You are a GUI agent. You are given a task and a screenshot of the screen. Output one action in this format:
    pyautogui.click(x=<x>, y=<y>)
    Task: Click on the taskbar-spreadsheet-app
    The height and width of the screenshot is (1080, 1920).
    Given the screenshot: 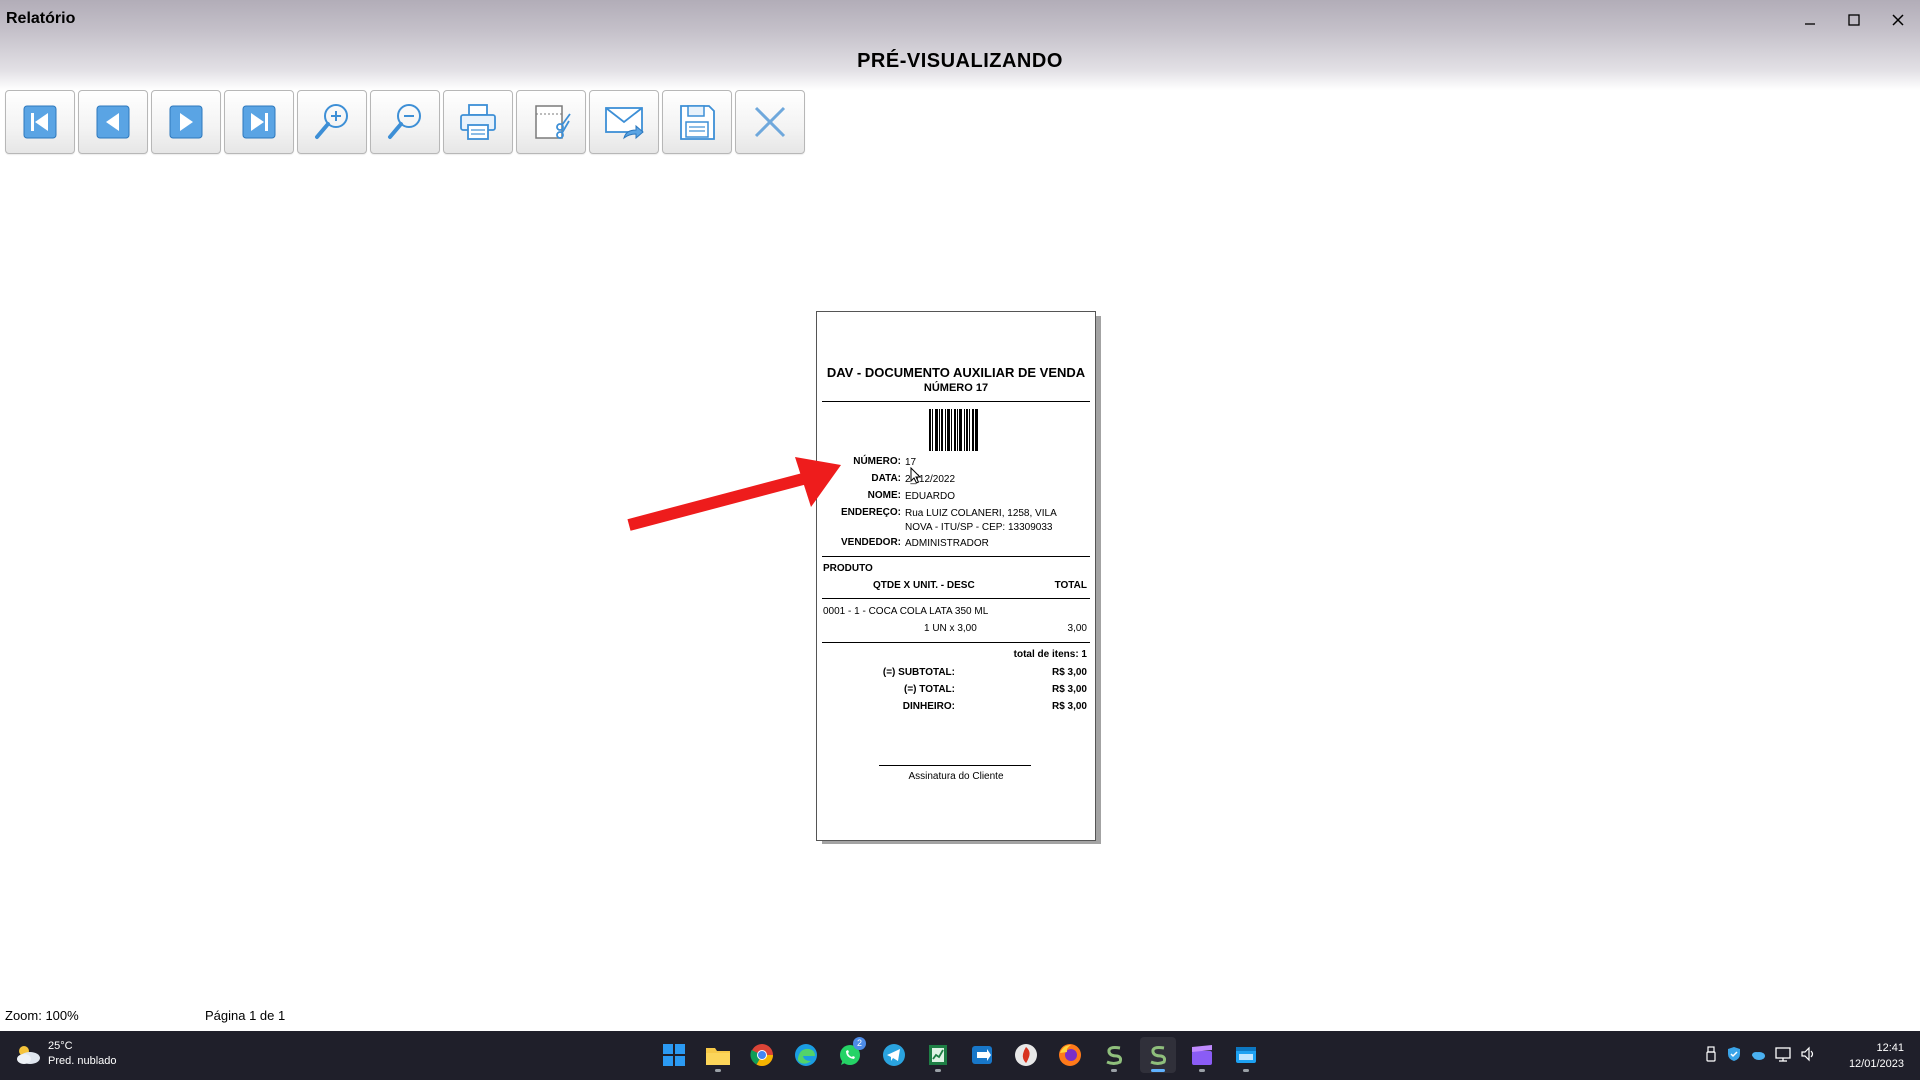 What is the action you would take?
    pyautogui.click(x=938, y=1055)
    